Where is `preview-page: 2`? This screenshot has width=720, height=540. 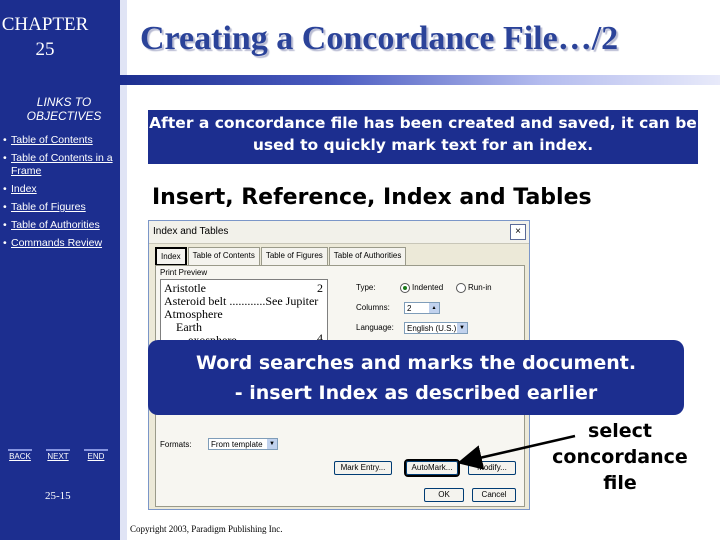 preview-page: 2 is located at coordinates (320, 288).